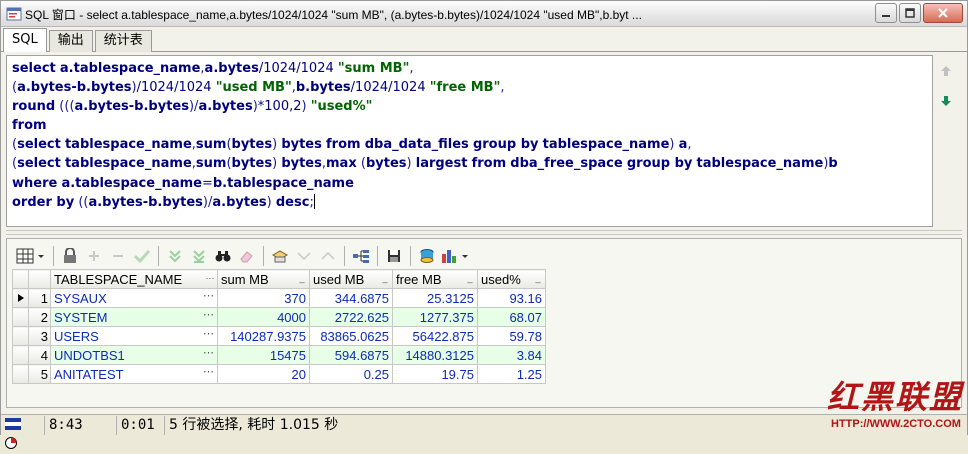  Describe the element at coordinates (456, 256) in the screenshot. I see `chart-button` at that location.